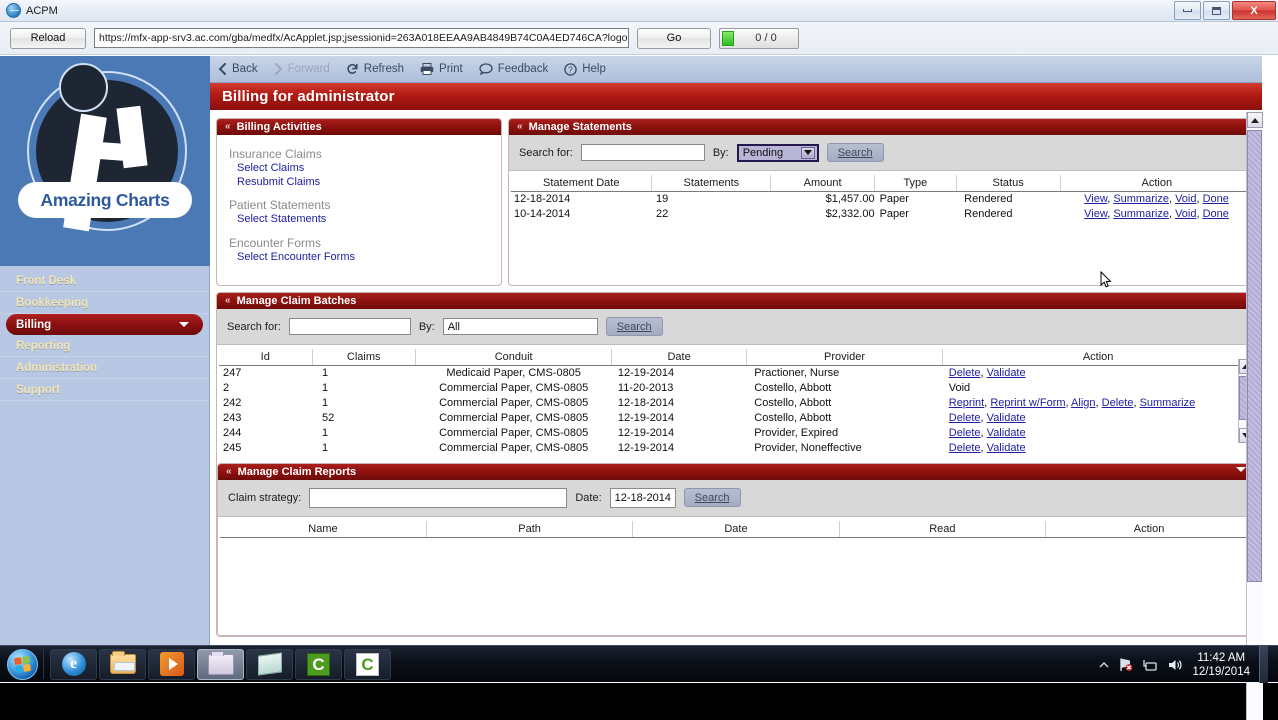 The width and height of the screenshot is (1278, 720). I want to click on link-select-claims: Select Claims, so click(369, 169).